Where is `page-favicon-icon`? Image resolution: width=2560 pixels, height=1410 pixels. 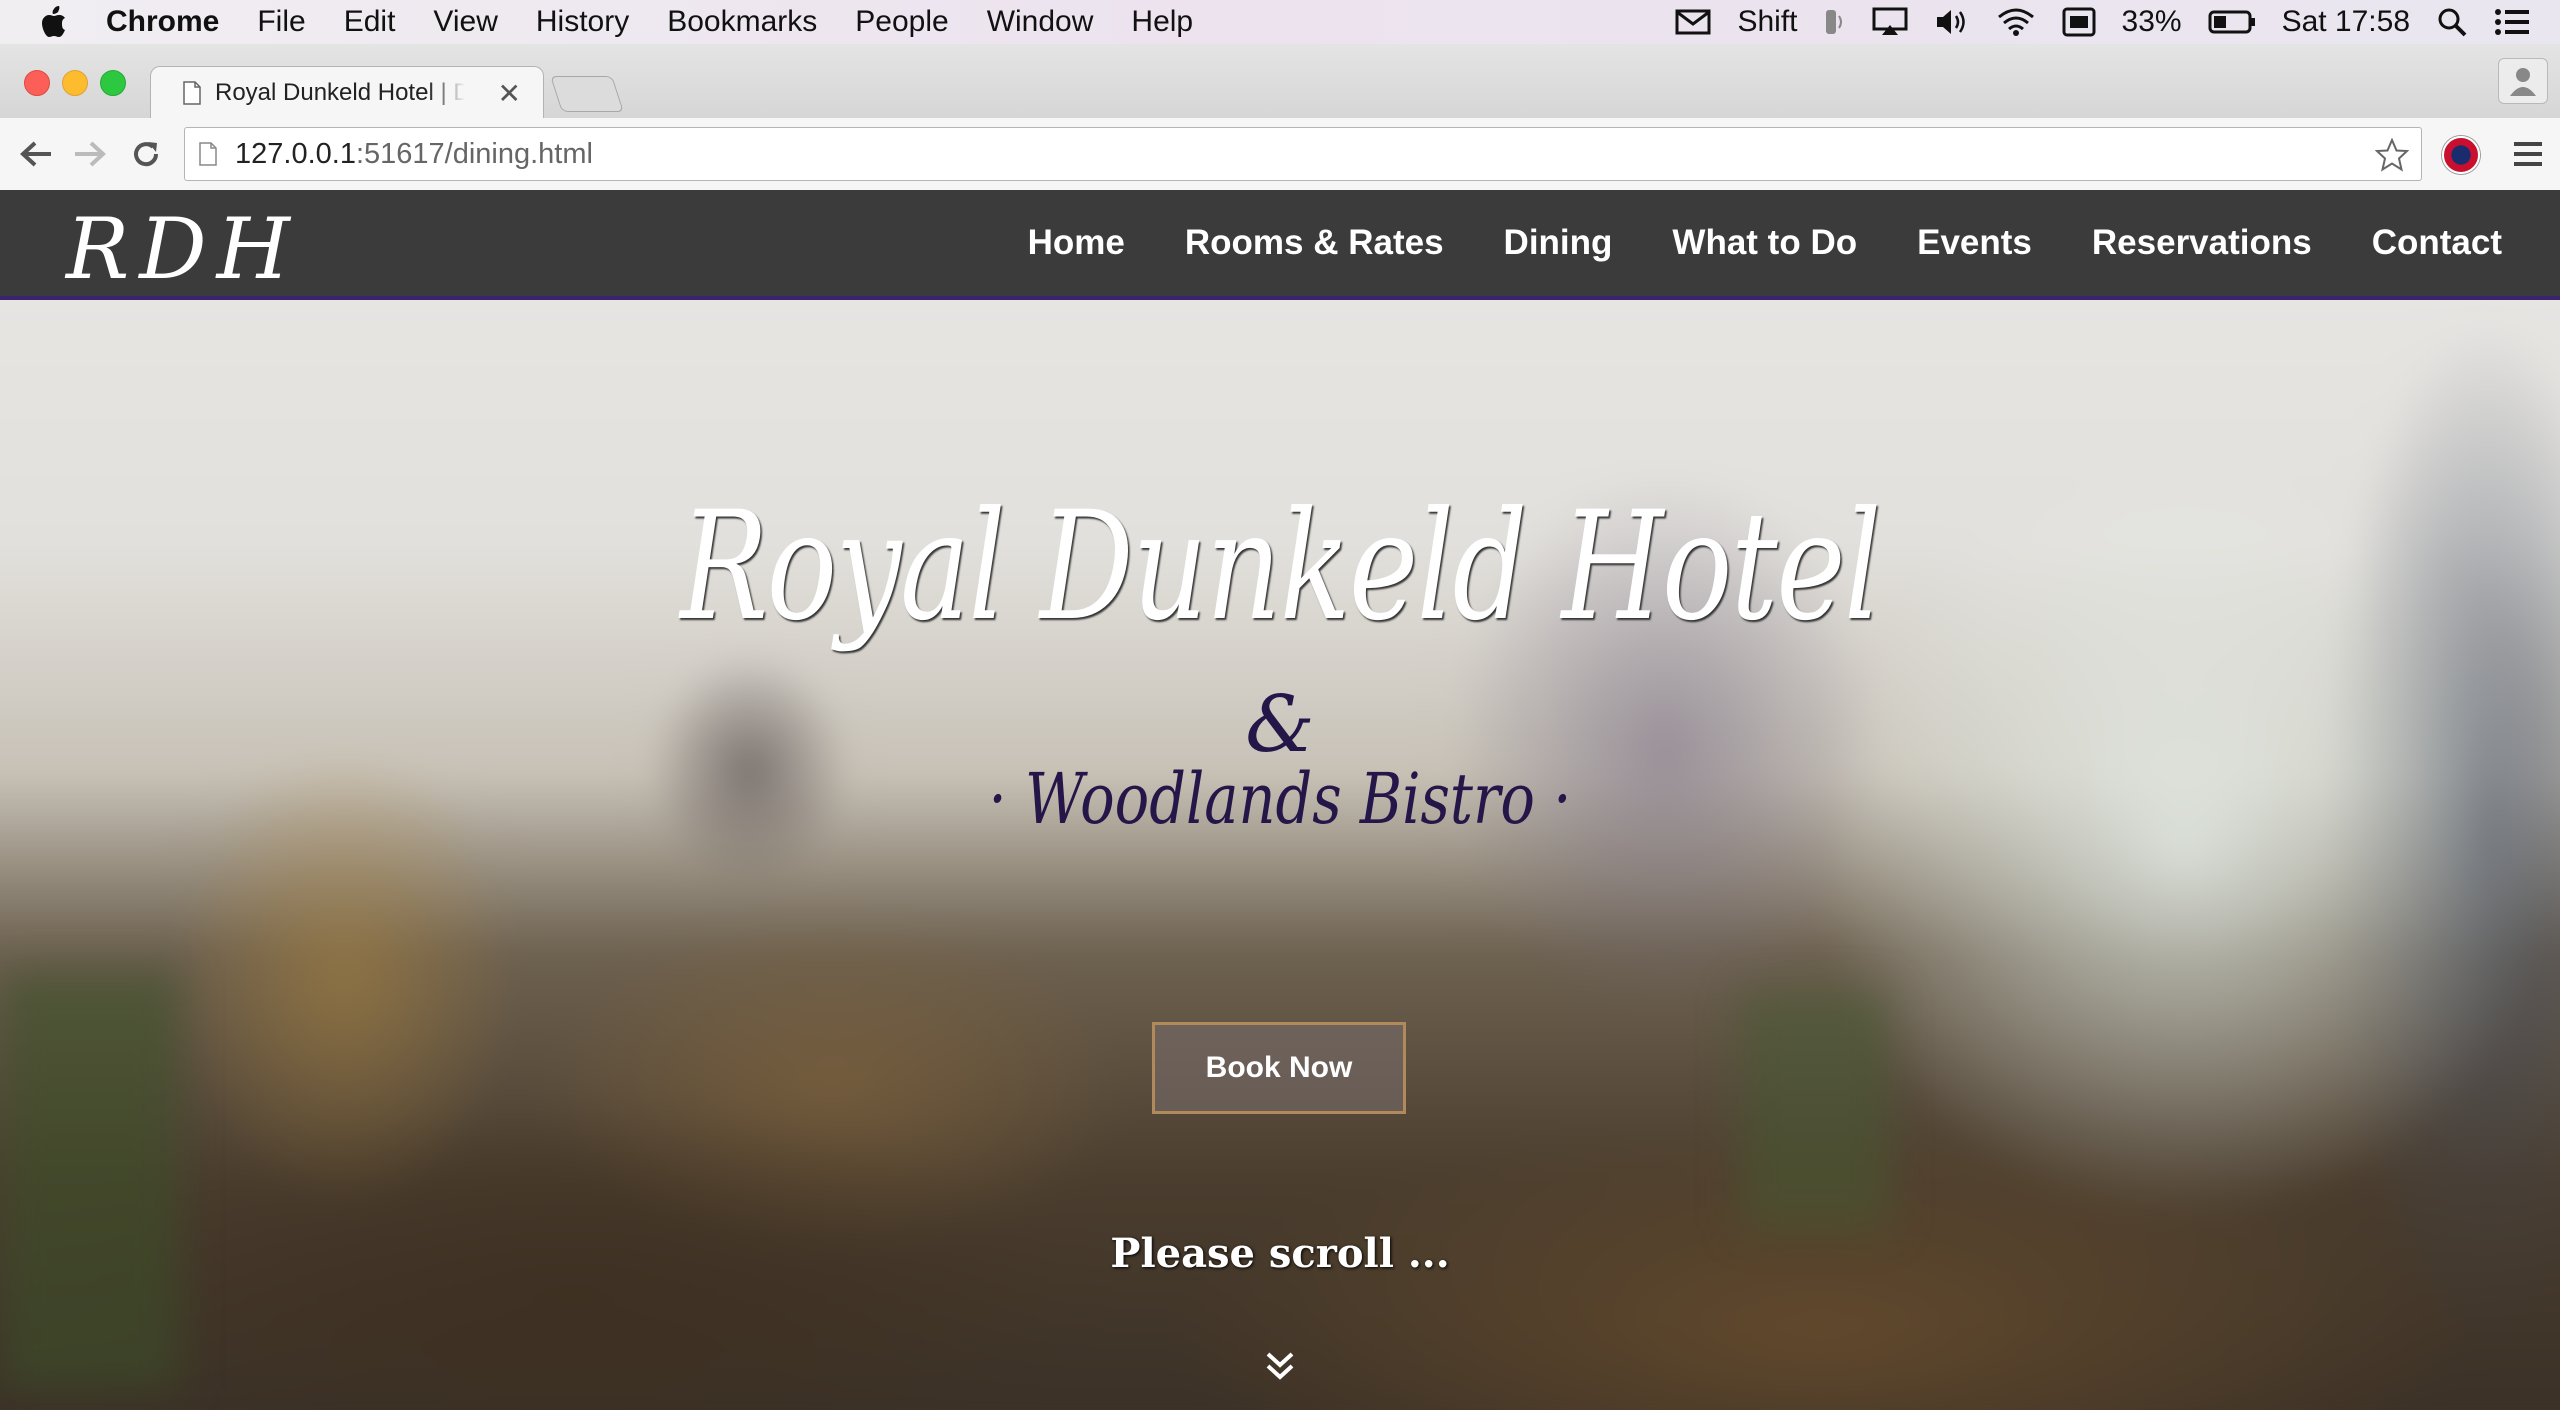 page-favicon-icon is located at coordinates (192, 93).